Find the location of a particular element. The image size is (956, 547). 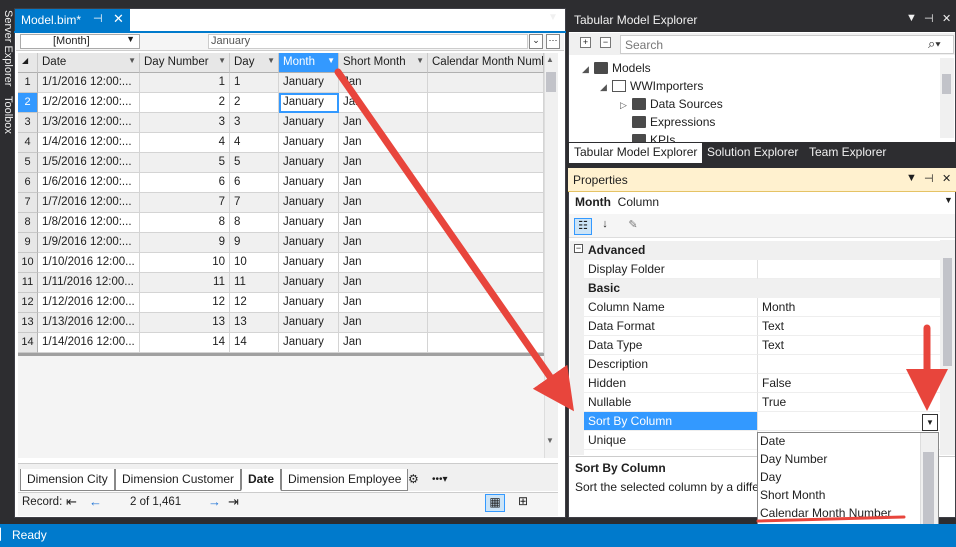

table-cell: 4 is located at coordinates (185, 143).